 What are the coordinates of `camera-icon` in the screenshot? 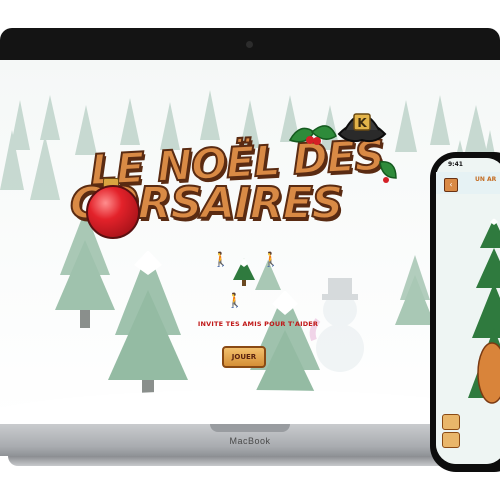 It's located at (249, 44).